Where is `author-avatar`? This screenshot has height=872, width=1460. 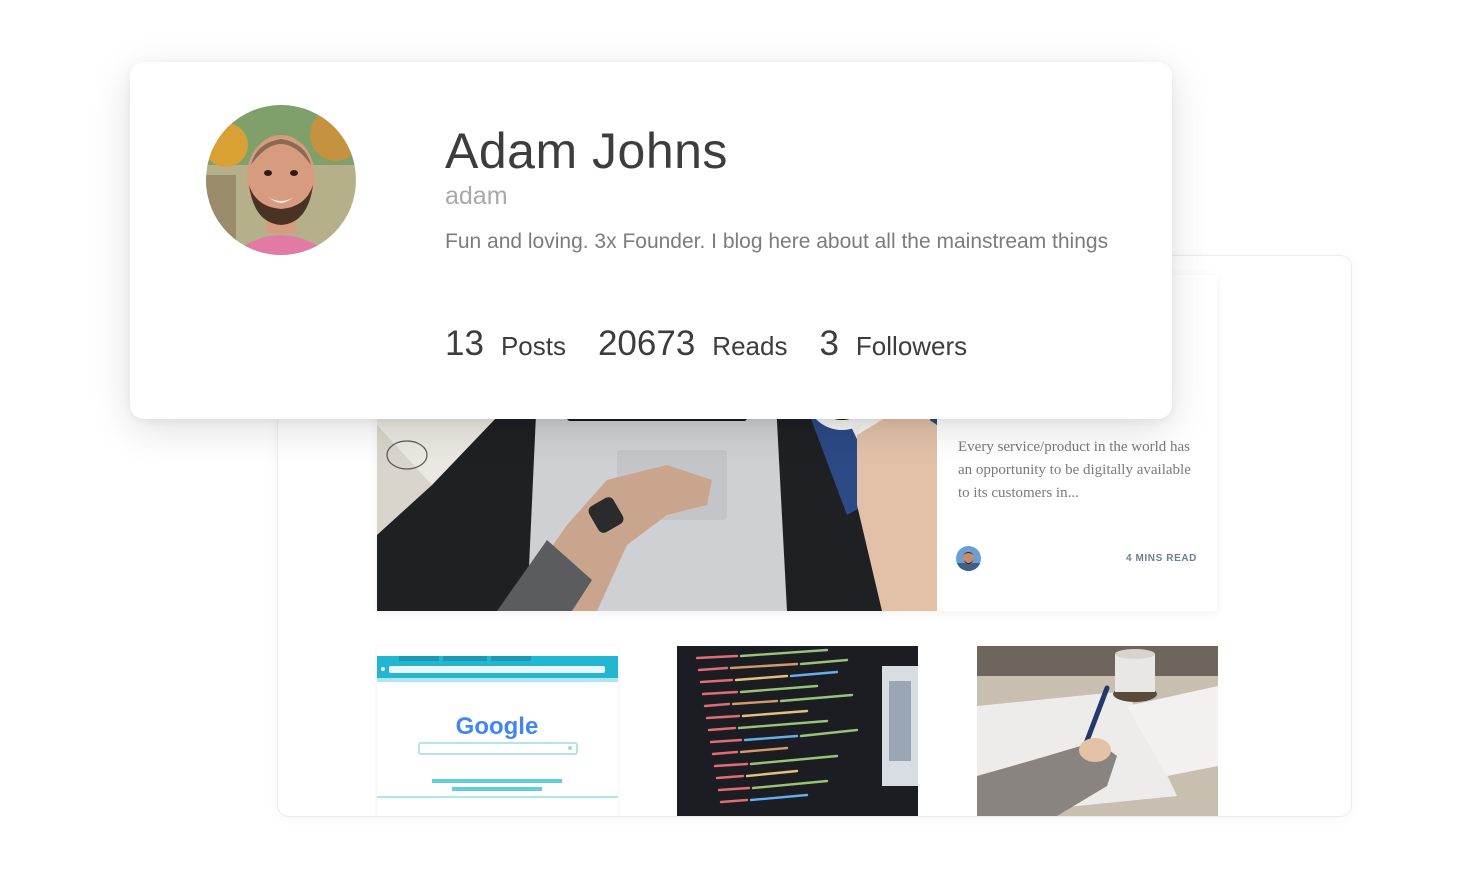 author-avatar is located at coordinates (968, 558).